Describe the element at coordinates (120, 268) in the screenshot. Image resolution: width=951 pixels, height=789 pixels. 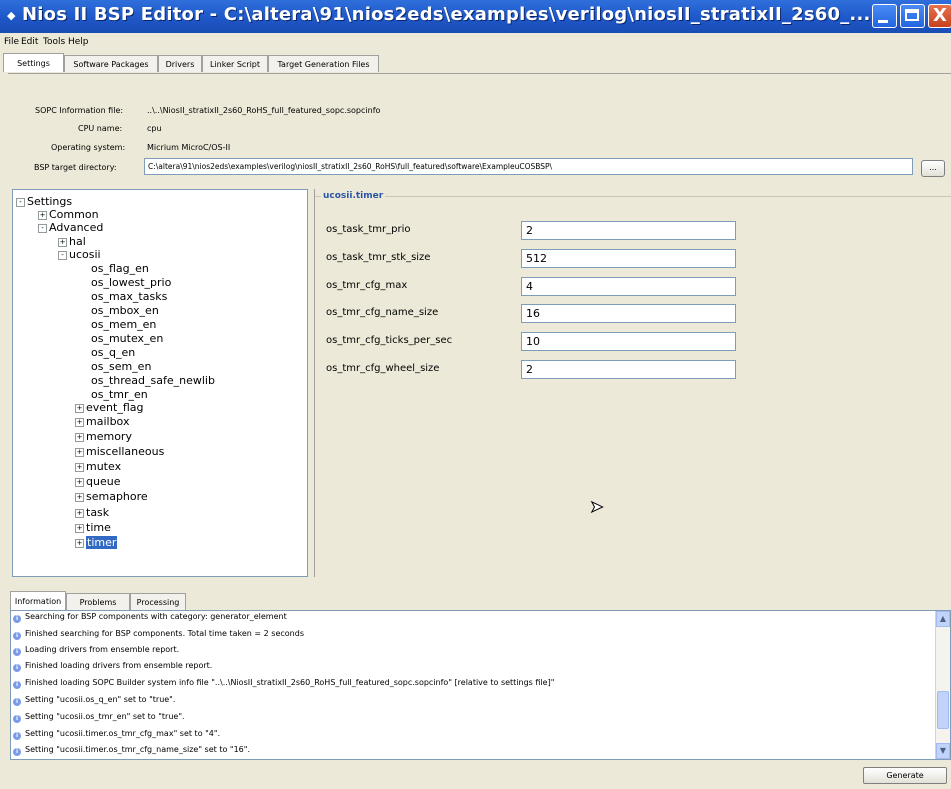
I see `tree-leaf: os_flag_en` at that location.